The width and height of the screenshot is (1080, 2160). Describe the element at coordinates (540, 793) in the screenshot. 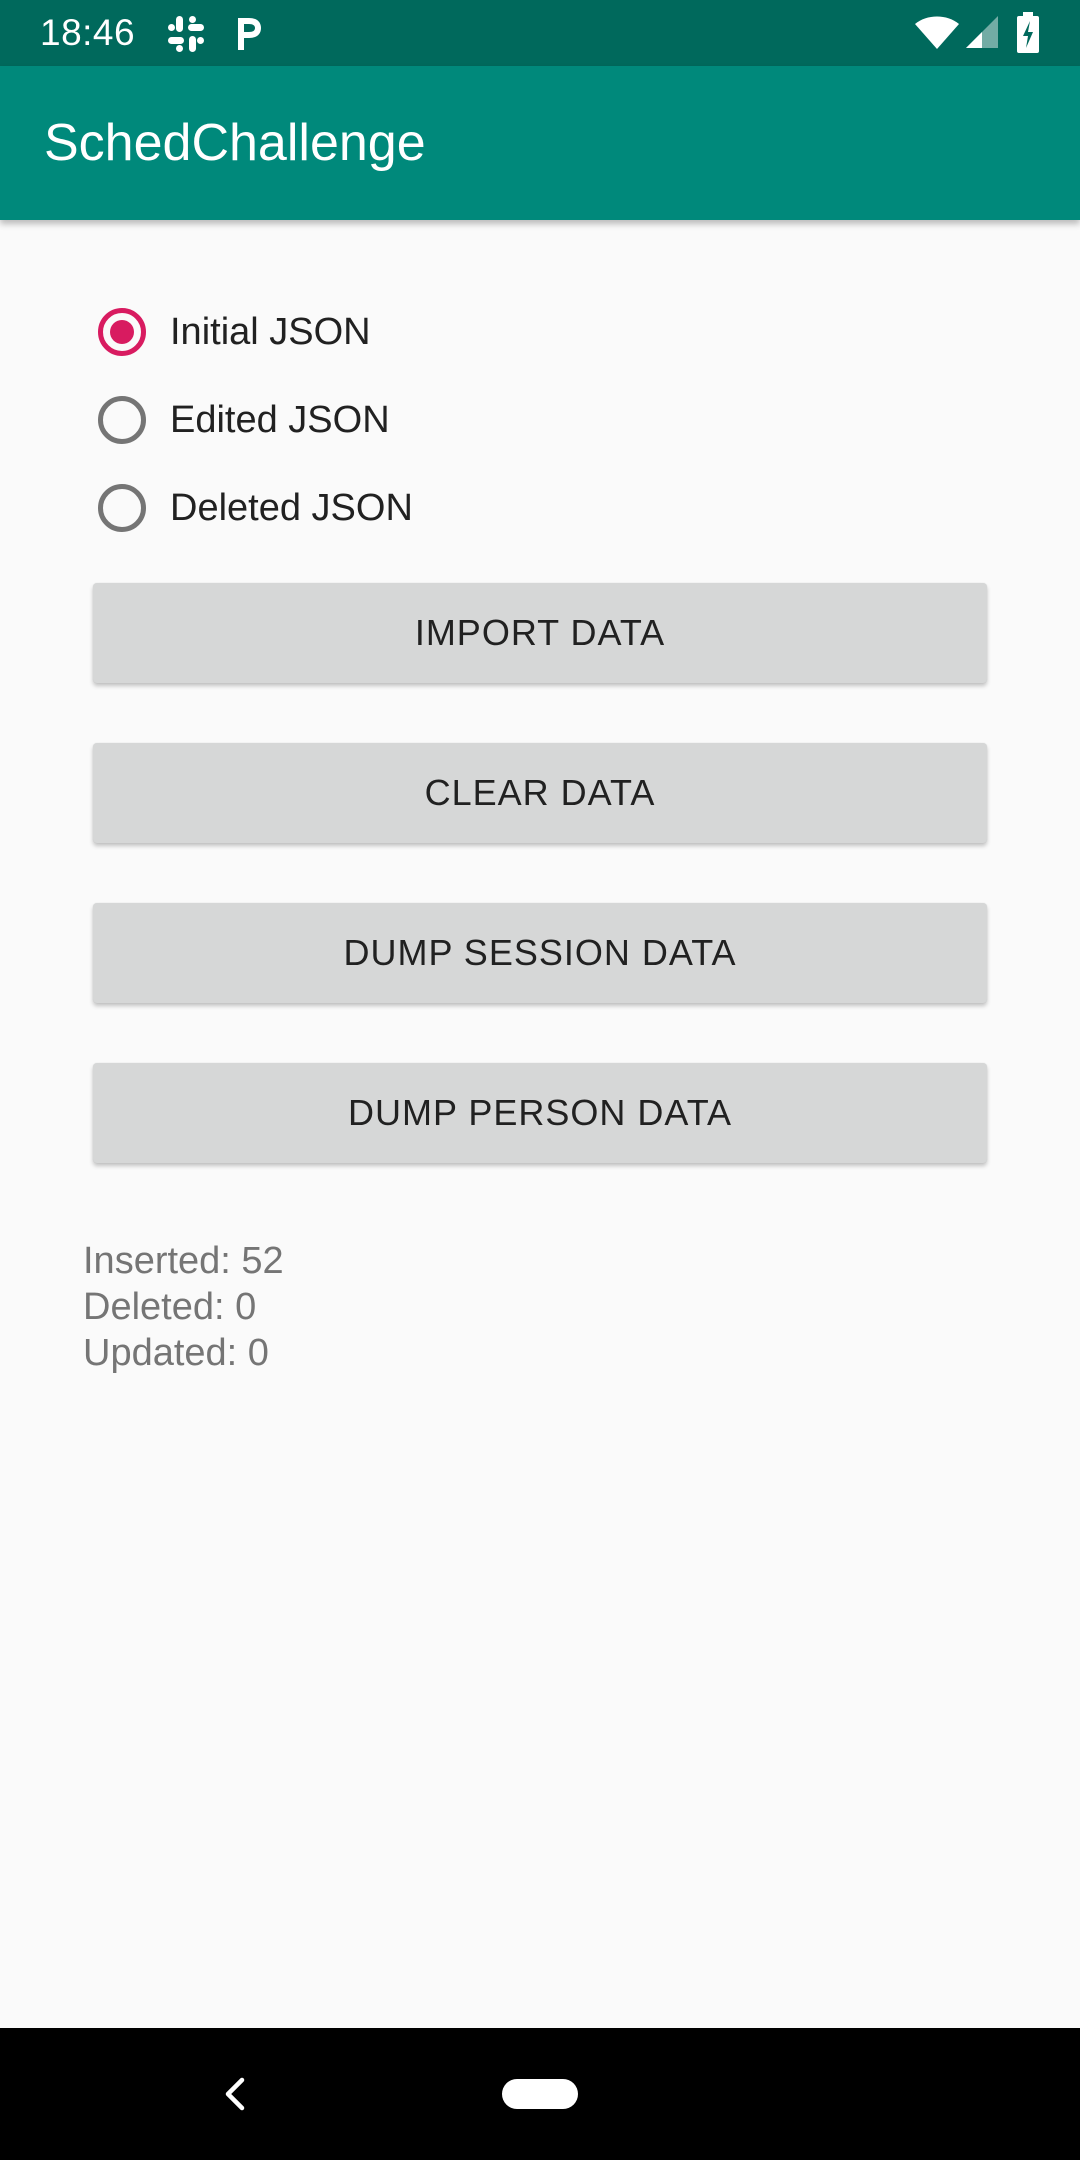

I see `clear-data-button: CLEAR DATA` at that location.